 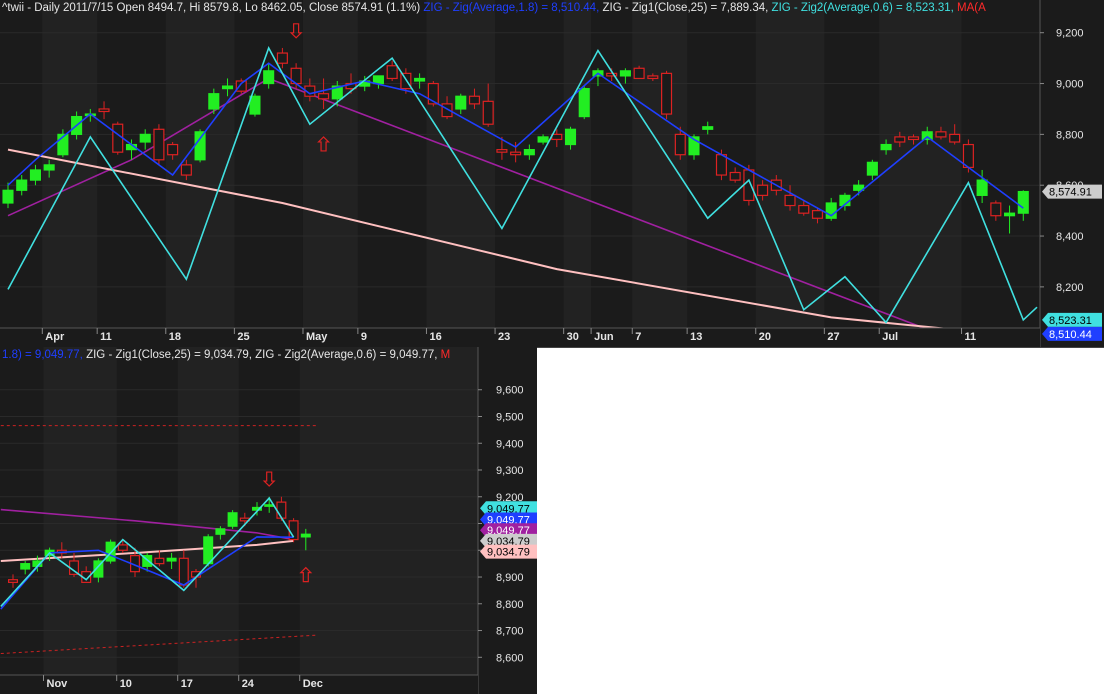 I want to click on x-tick-label: 27, so click(x=833, y=337).